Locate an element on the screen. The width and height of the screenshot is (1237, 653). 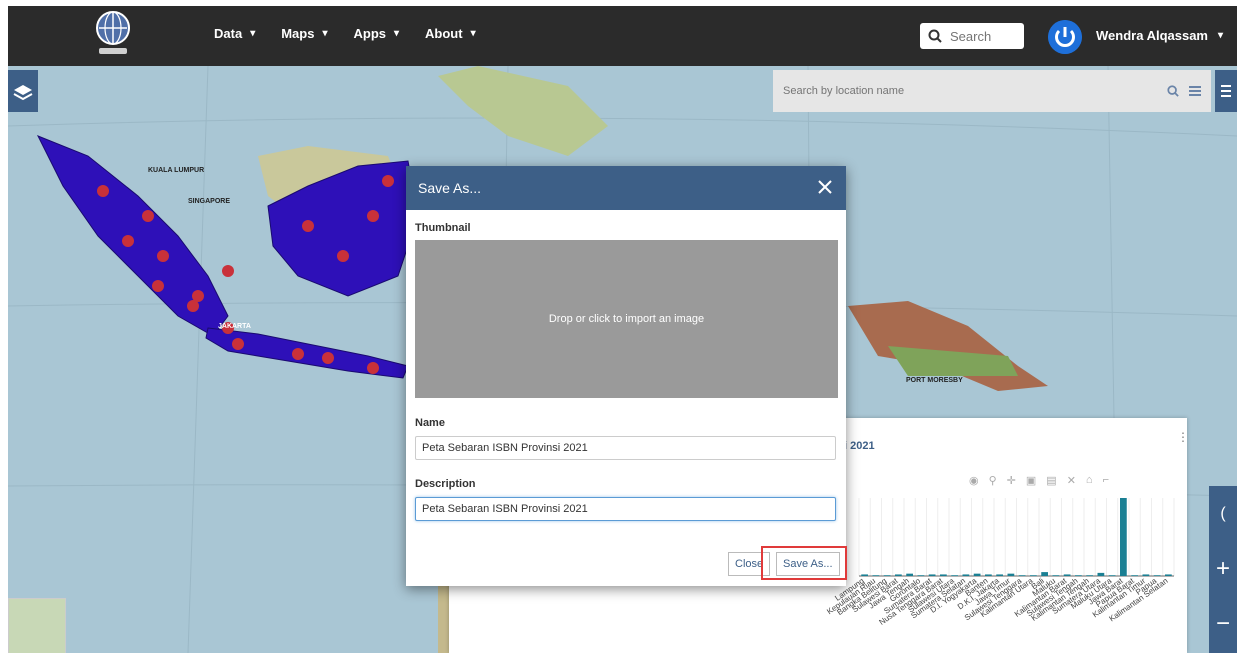
thumbnail-dropzone: Drop or click to import an image is located at coordinates (626, 319).